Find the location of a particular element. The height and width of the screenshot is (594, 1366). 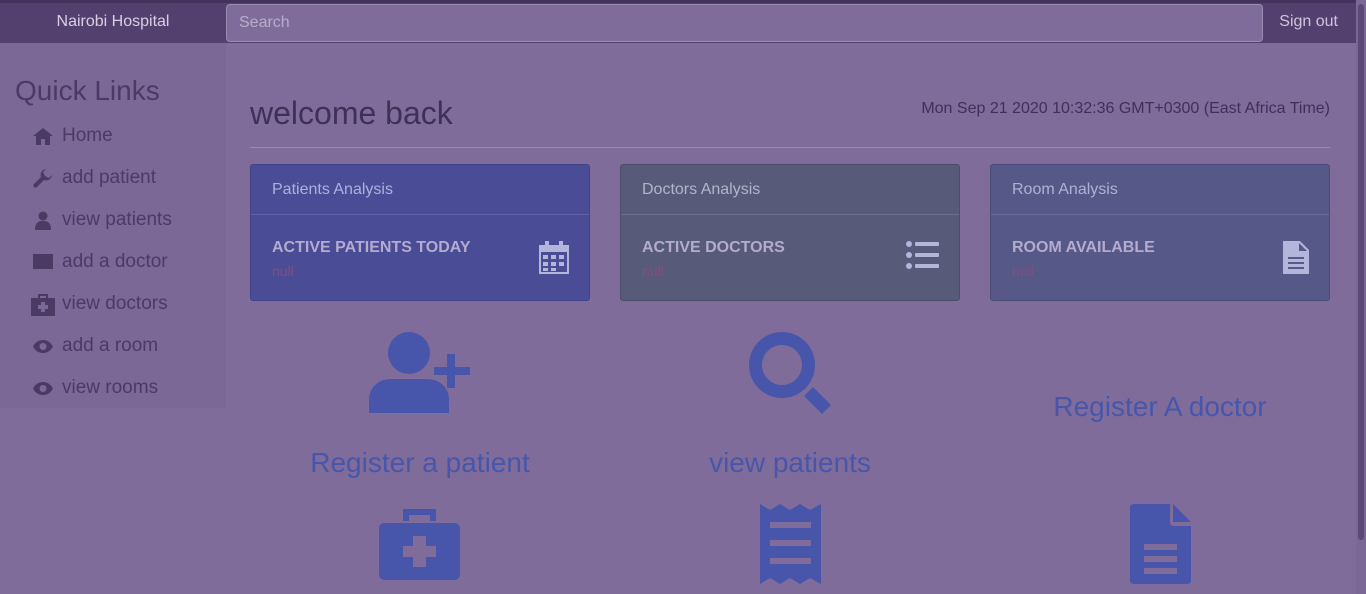

sidebar-item-label: view patients is located at coordinates (117, 219).